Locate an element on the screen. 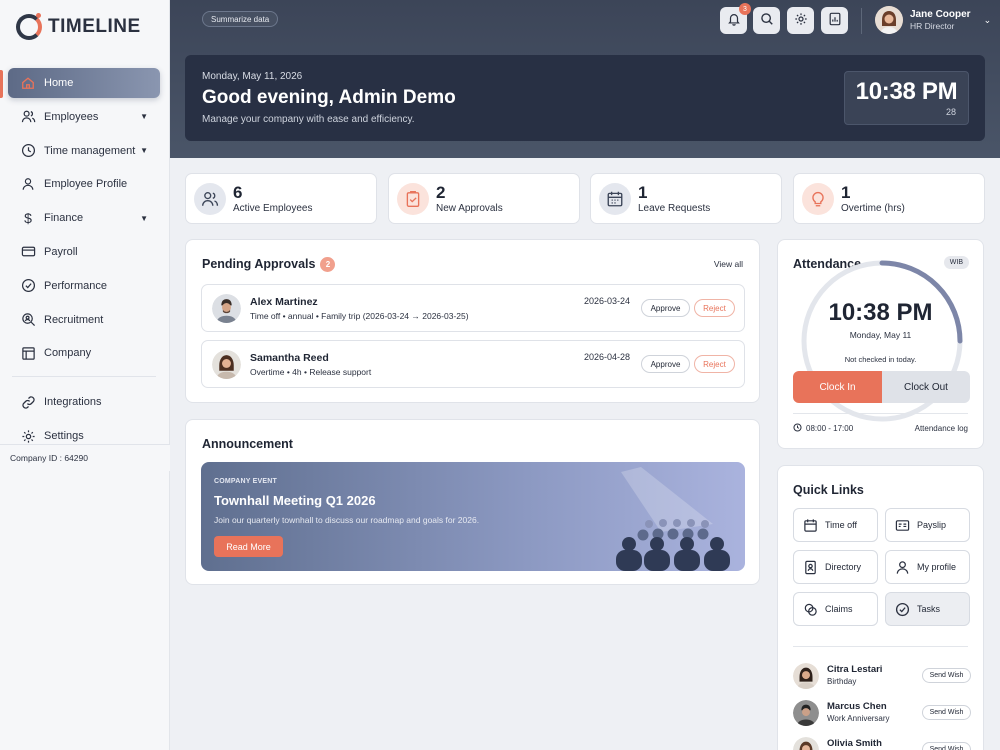 Image resolution: width=1000 pixels, height=750 pixels. home-icon is located at coordinates (28, 83).